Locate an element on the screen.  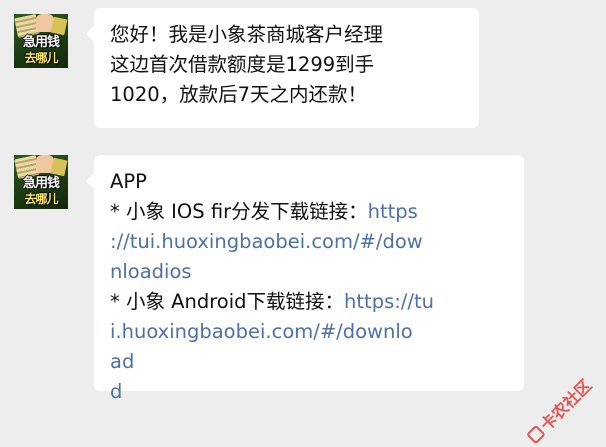
ios-download-link: ://tui.huoxingbaobei.com/#/dow is located at coordinates (310, 242).